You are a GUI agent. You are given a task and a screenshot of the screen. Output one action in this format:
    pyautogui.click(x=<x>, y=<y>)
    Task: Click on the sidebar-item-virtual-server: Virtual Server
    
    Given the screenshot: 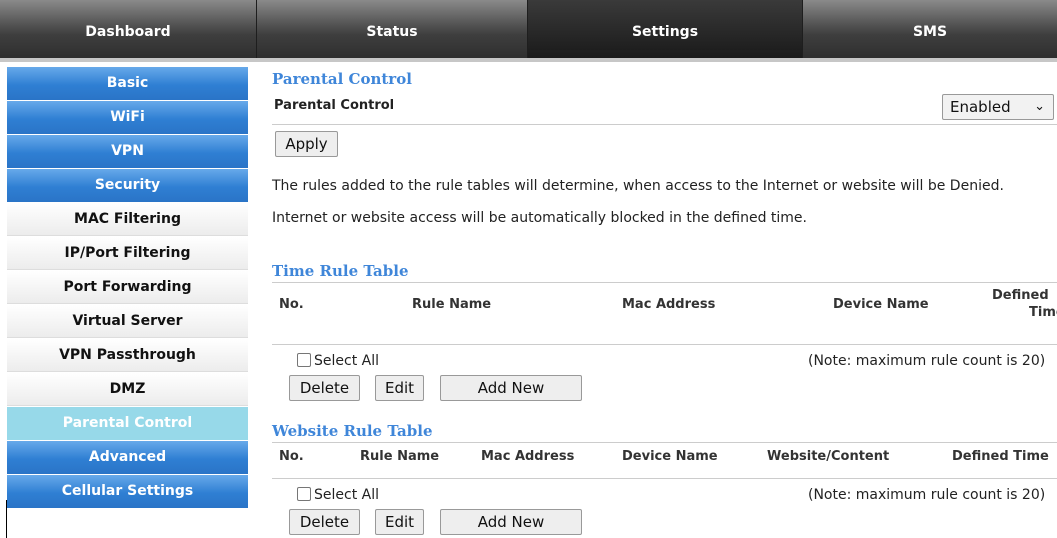 What is the action you would take?
    pyautogui.click(x=127, y=321)
    